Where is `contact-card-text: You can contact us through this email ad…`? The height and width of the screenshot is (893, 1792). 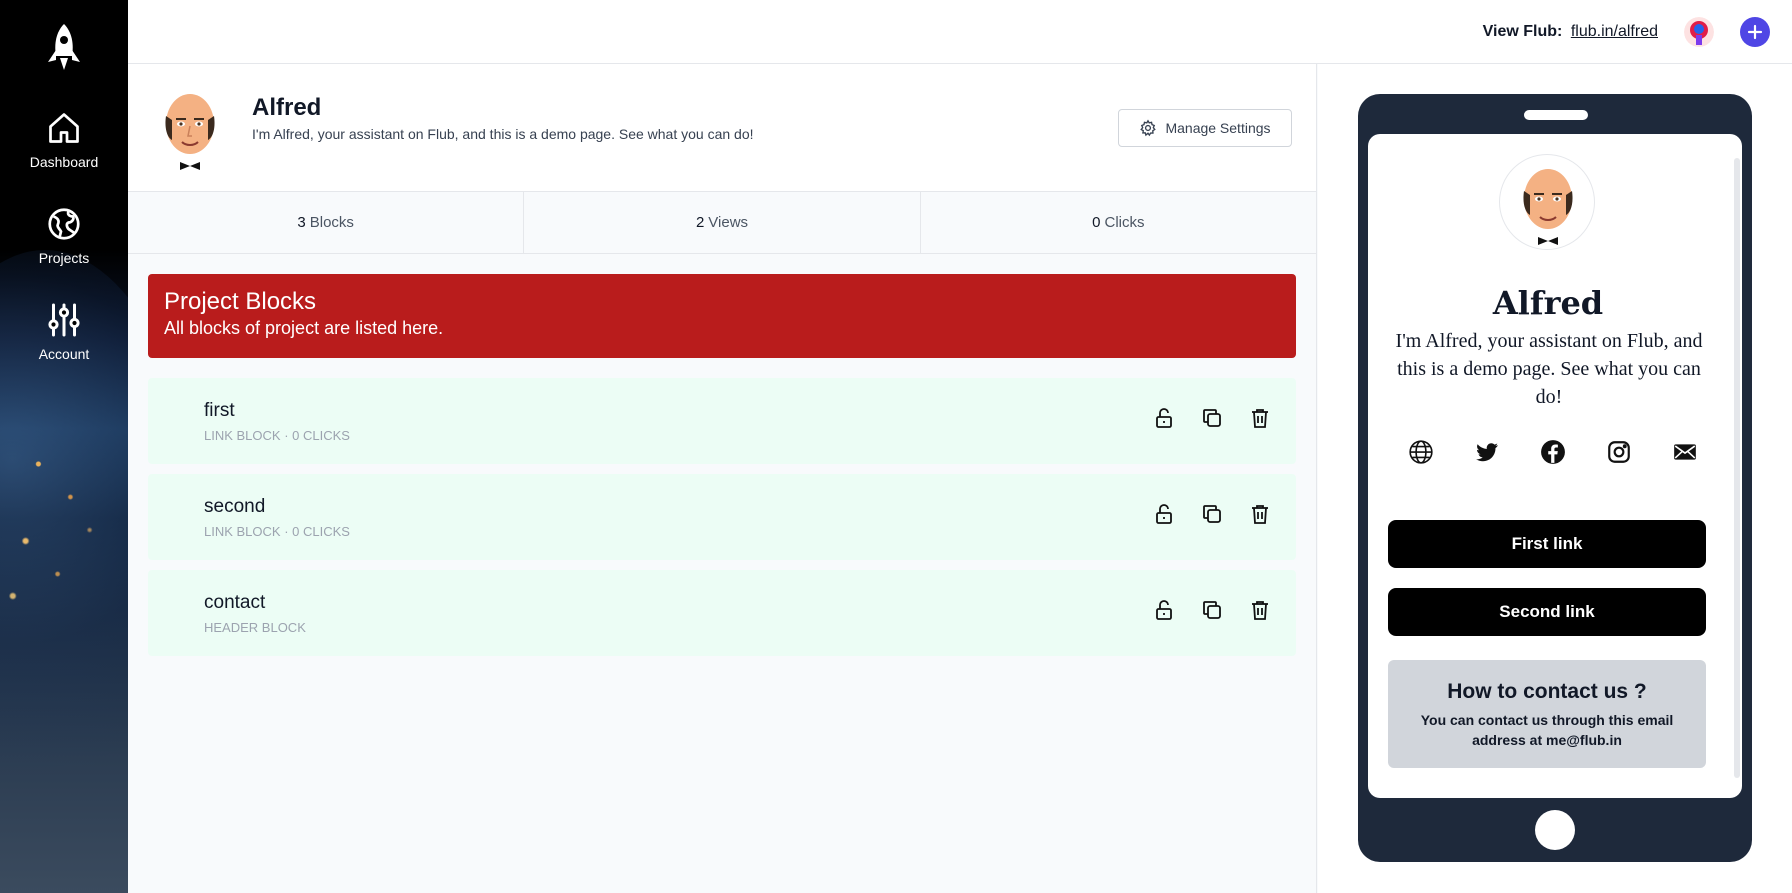
contact-card-text: You can contact us through this email ad… is located at coordinates (1547, 730).